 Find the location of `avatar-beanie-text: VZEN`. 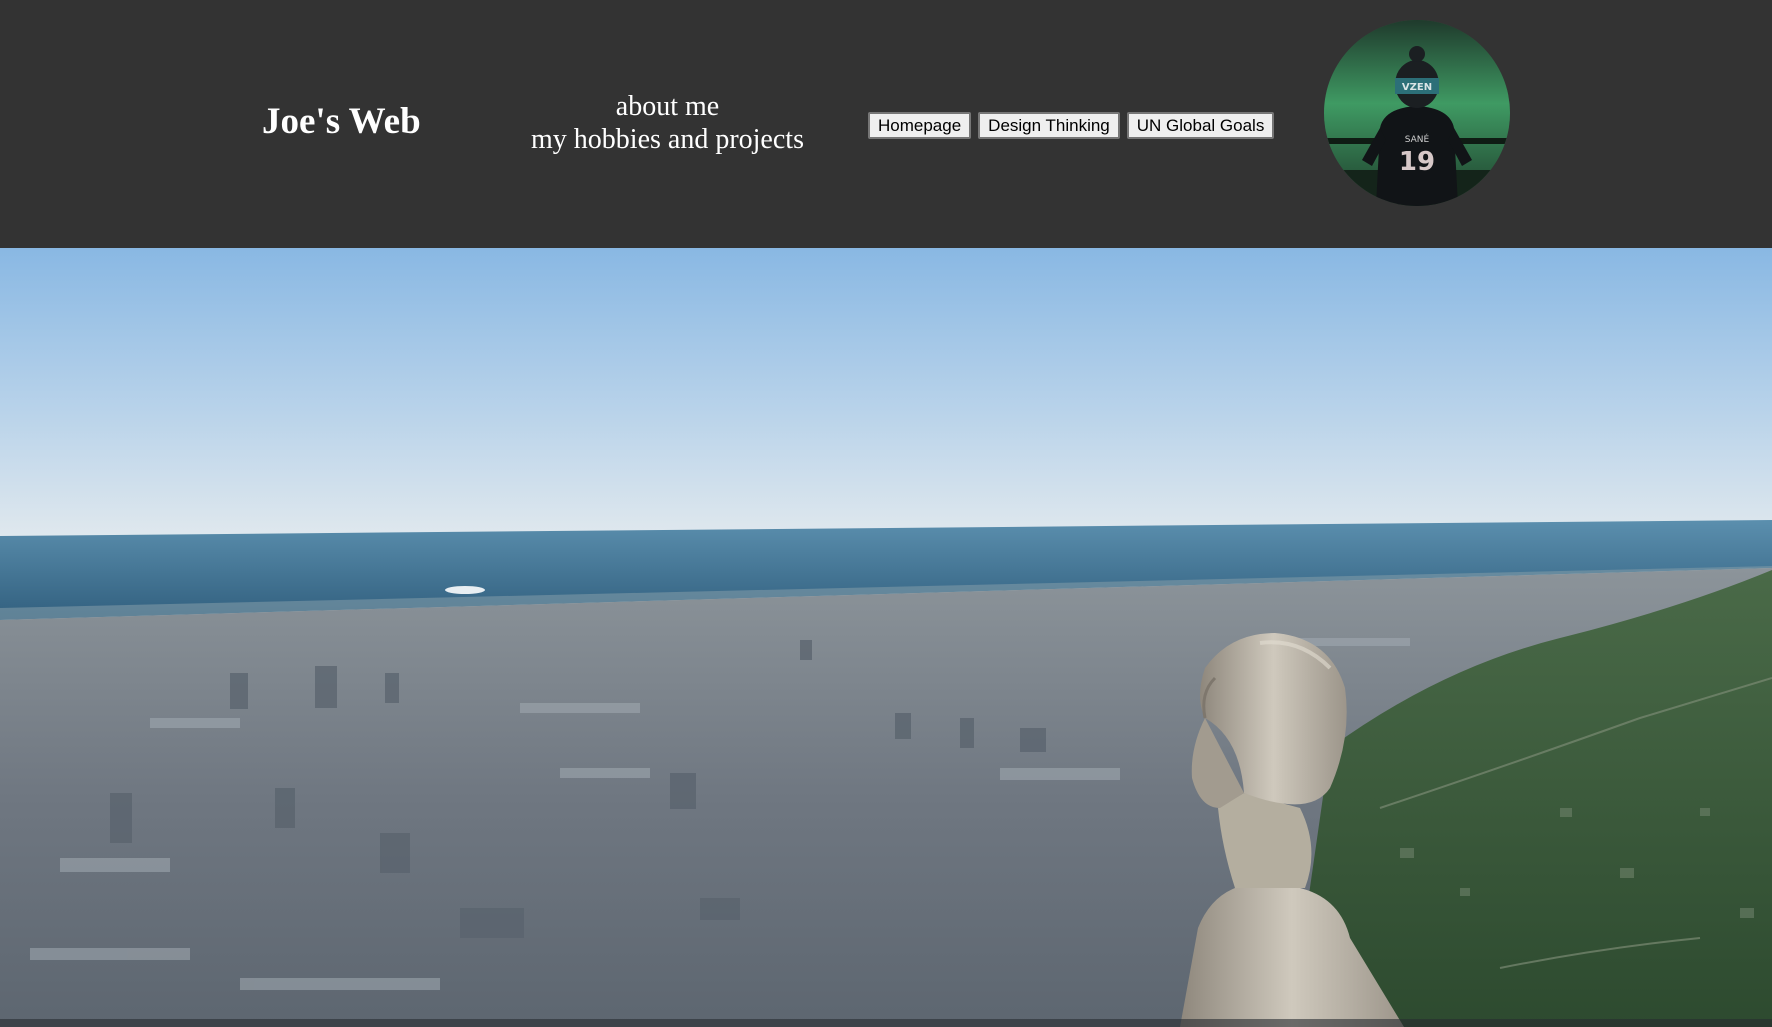

avatar-beanie-text: VZEN is located at coordinates (1417, 87).